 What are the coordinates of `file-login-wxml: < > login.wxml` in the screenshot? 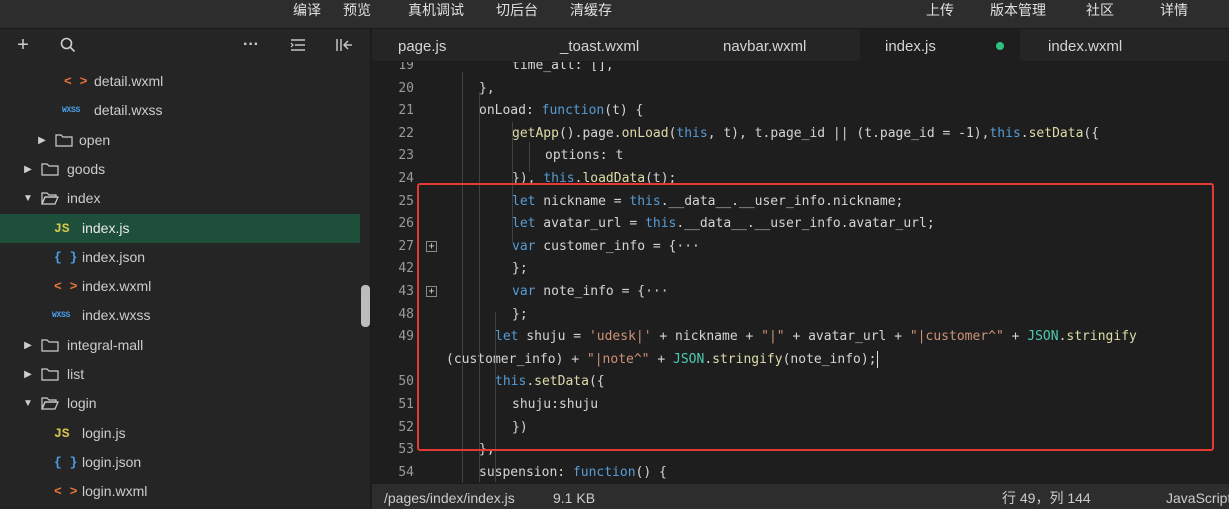 It's located at (180, 491).